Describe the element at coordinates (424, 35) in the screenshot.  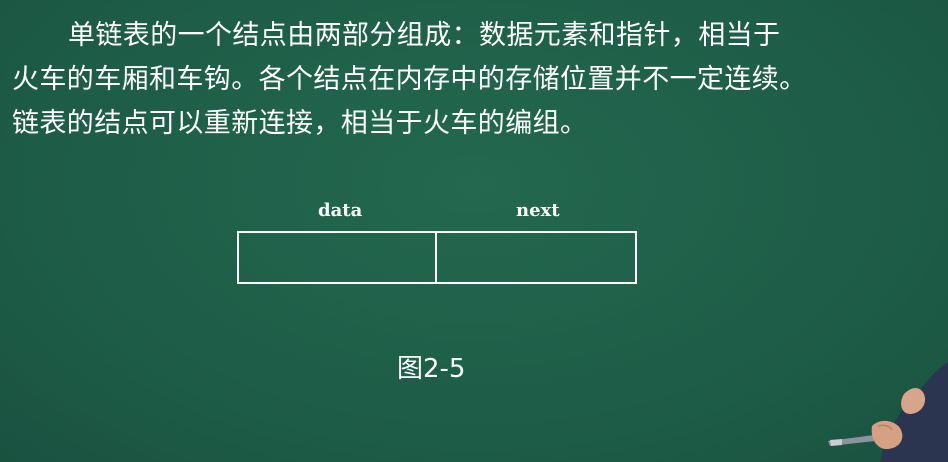
I see `paragraph-line-1: 单链表的一个结点由两部分组成：数据元素和指针，相当于` at that location.